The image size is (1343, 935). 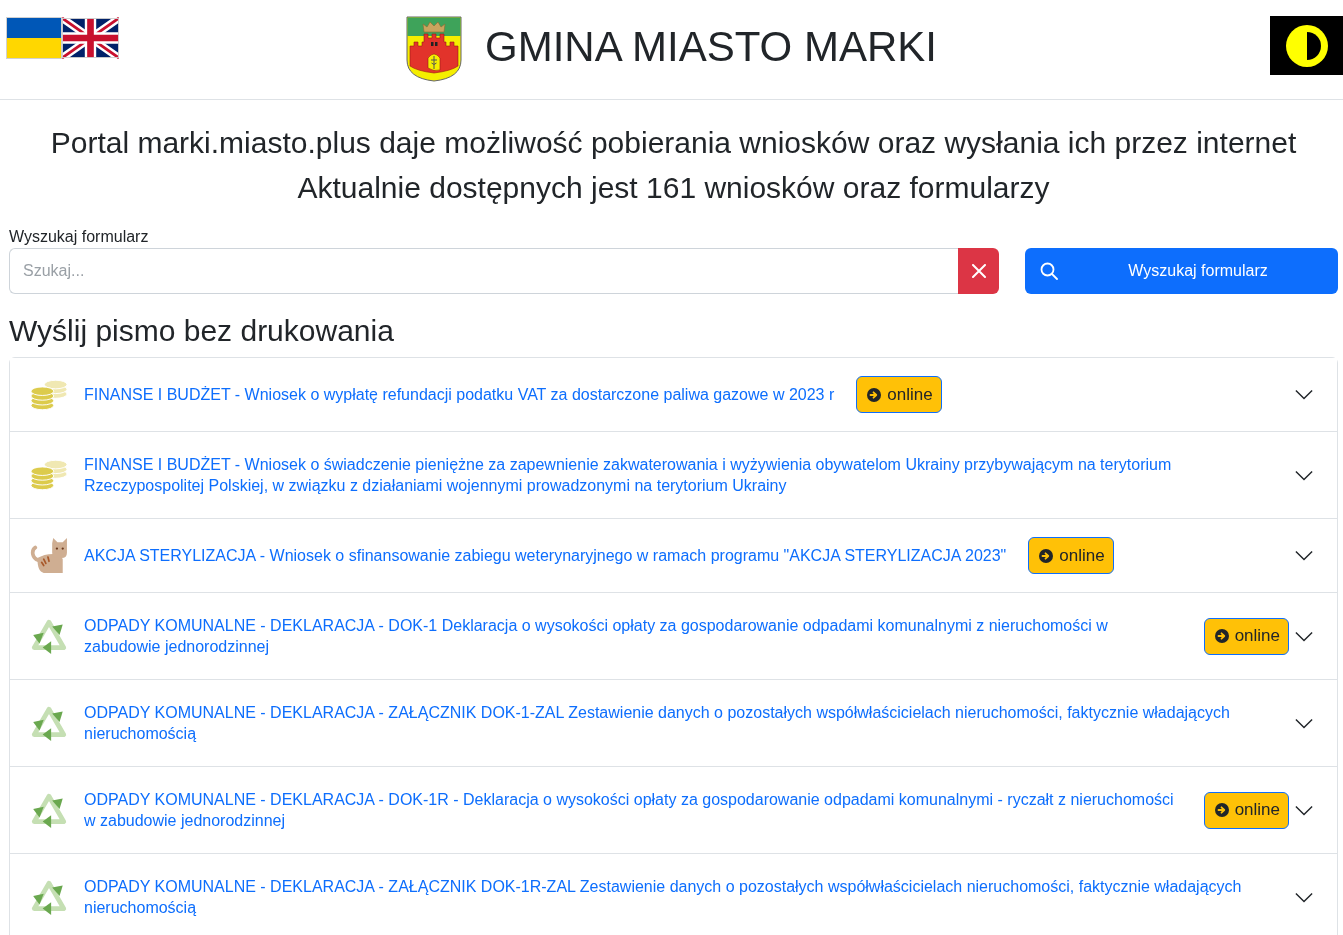 What do you see at coordinates (49, 555) in the screenshot?
I see `cat-icon` at bounding box center [49, 555].